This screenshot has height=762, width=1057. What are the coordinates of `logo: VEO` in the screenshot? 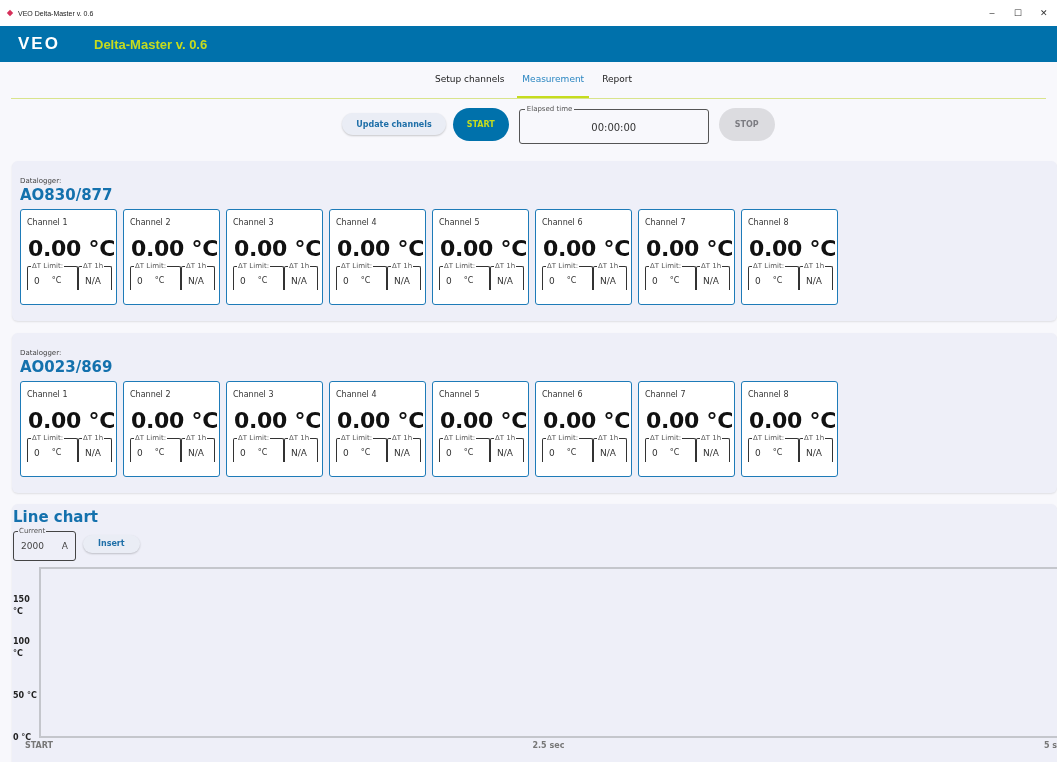 It's located at (39, 44).